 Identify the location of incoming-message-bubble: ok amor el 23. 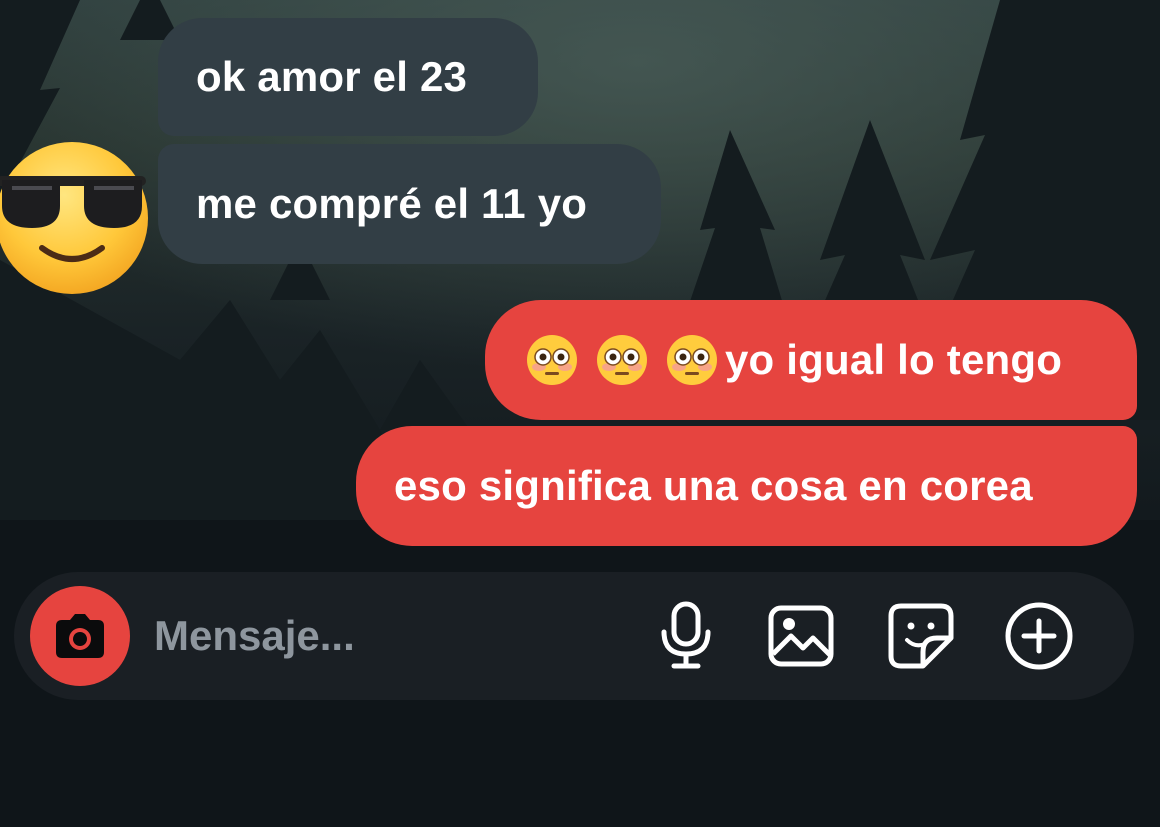
(348, 77).